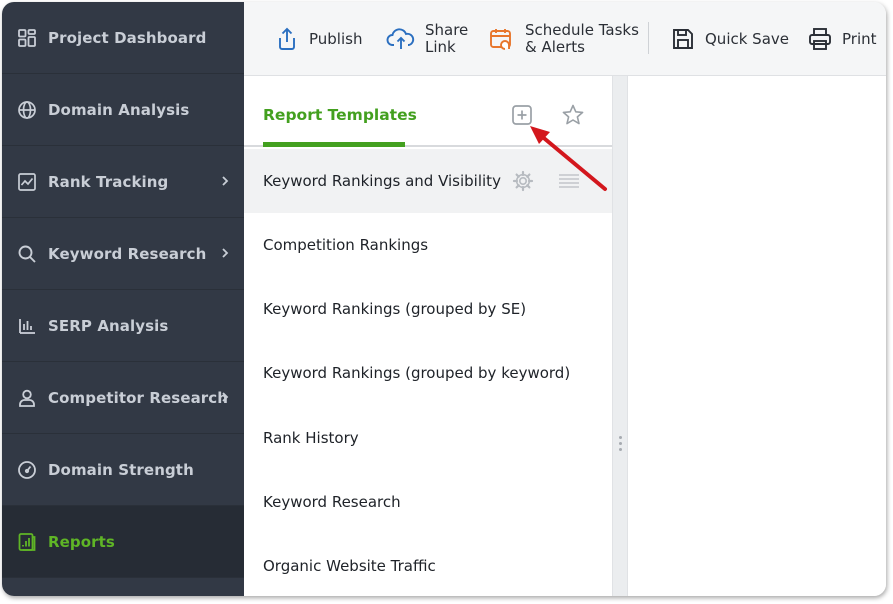 This screenshot has width=893, height=604. I want to click on print-button: Print, so click(842, 39).